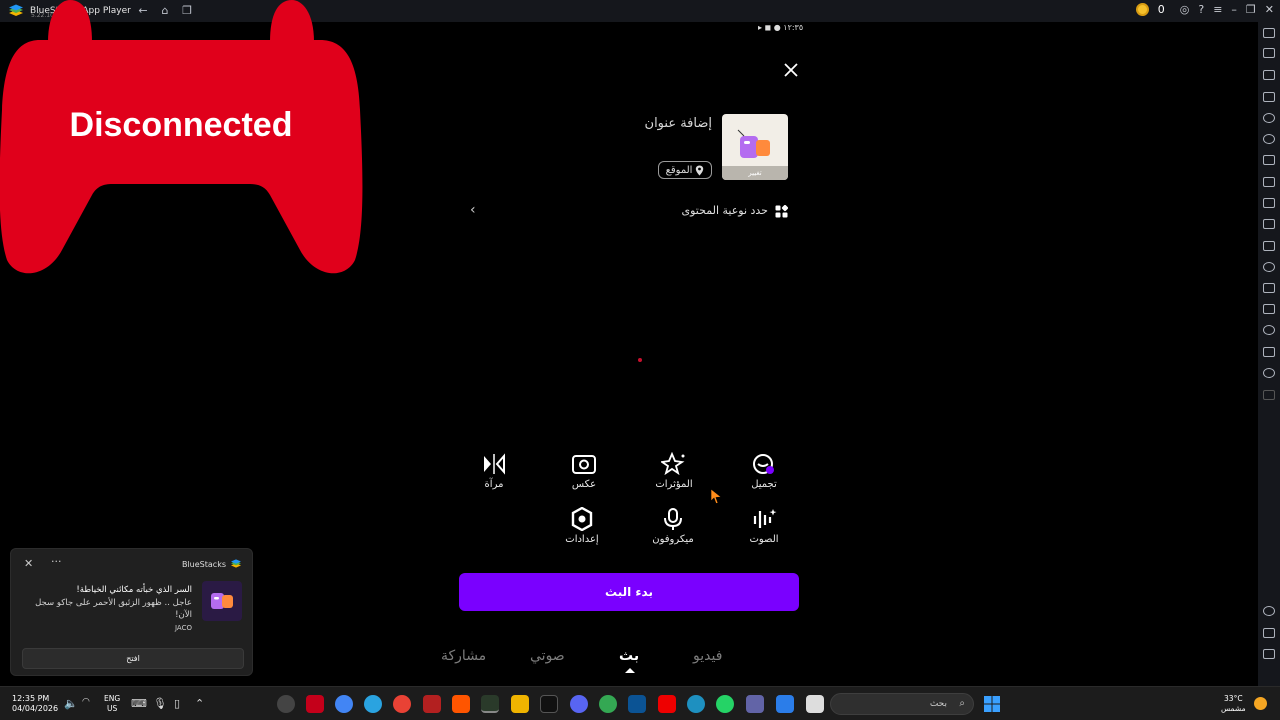 The height and width of the screenshot is (720, 1280). What do you see at coordinates (582, 526) in the screenshot?
I see `settings-tool: إعدادات` at bounding box center [582, 526].